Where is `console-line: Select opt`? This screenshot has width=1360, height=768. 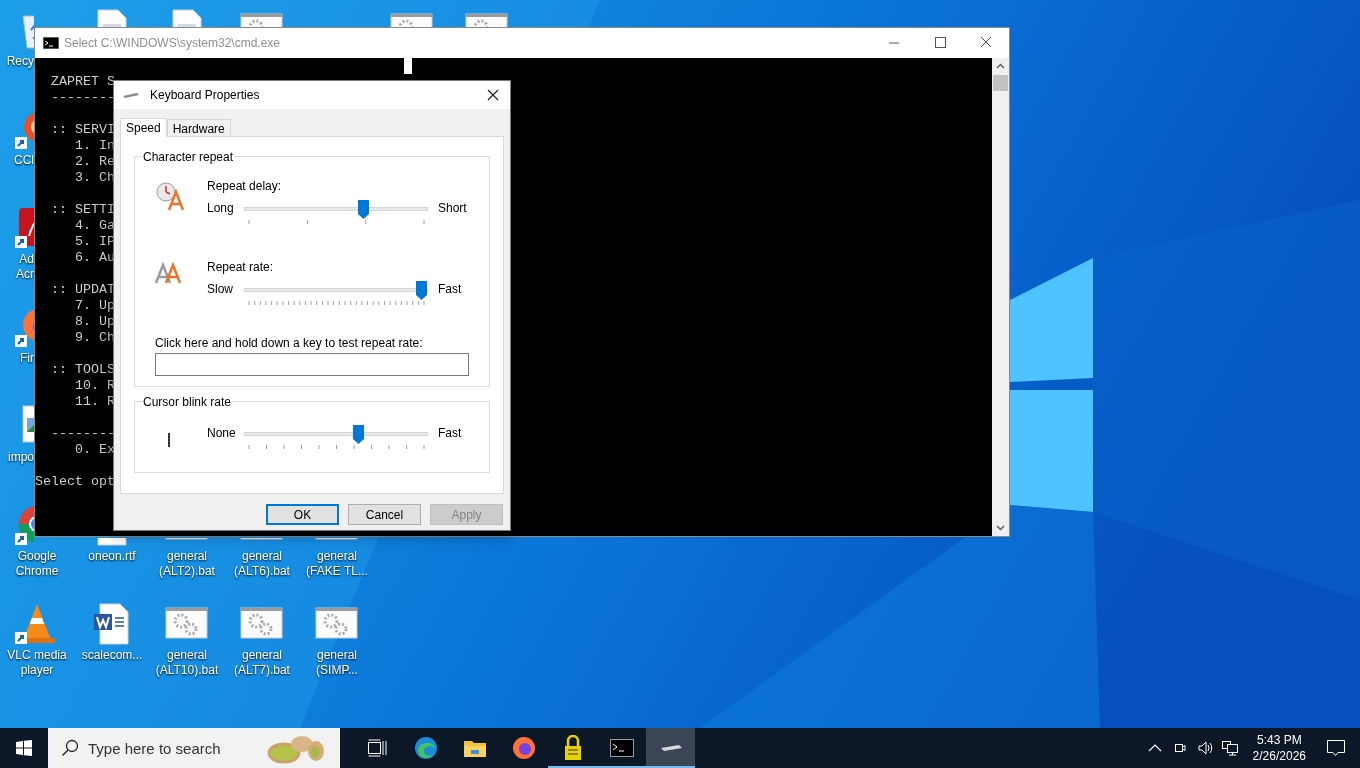
console-line: Select opt is located at coordinates (75, 482).